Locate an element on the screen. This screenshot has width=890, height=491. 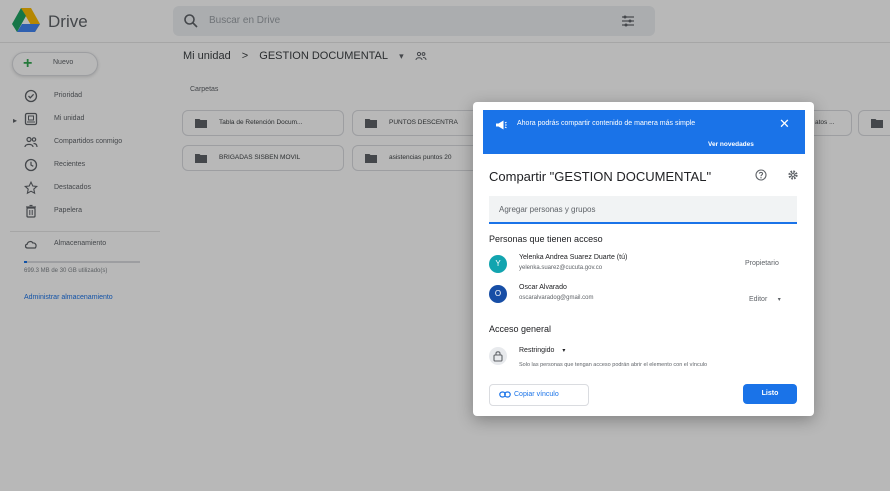
role-dropdown: Editor ▾ is located at coordinates (765, 297).